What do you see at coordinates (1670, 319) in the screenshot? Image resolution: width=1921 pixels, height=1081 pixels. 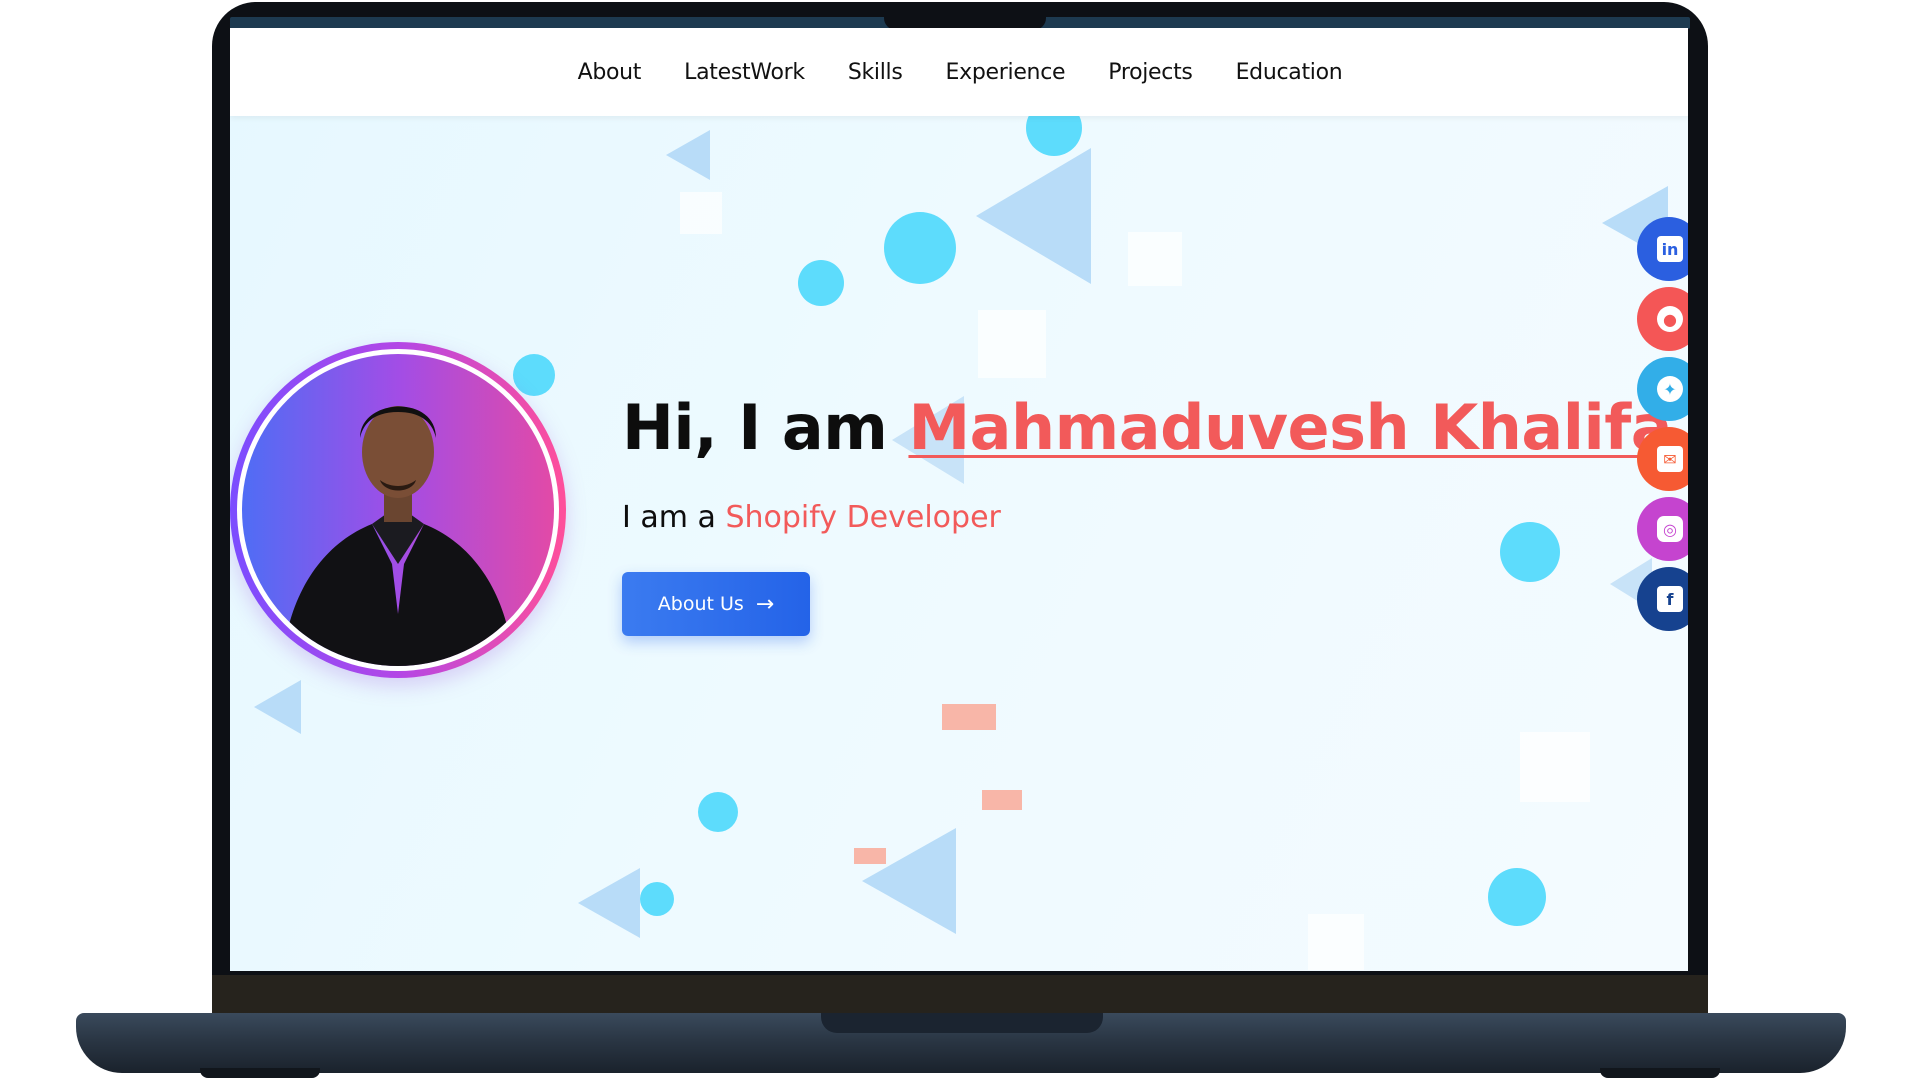 I see `github-icon: ●` at bounding box center [1670, 319].